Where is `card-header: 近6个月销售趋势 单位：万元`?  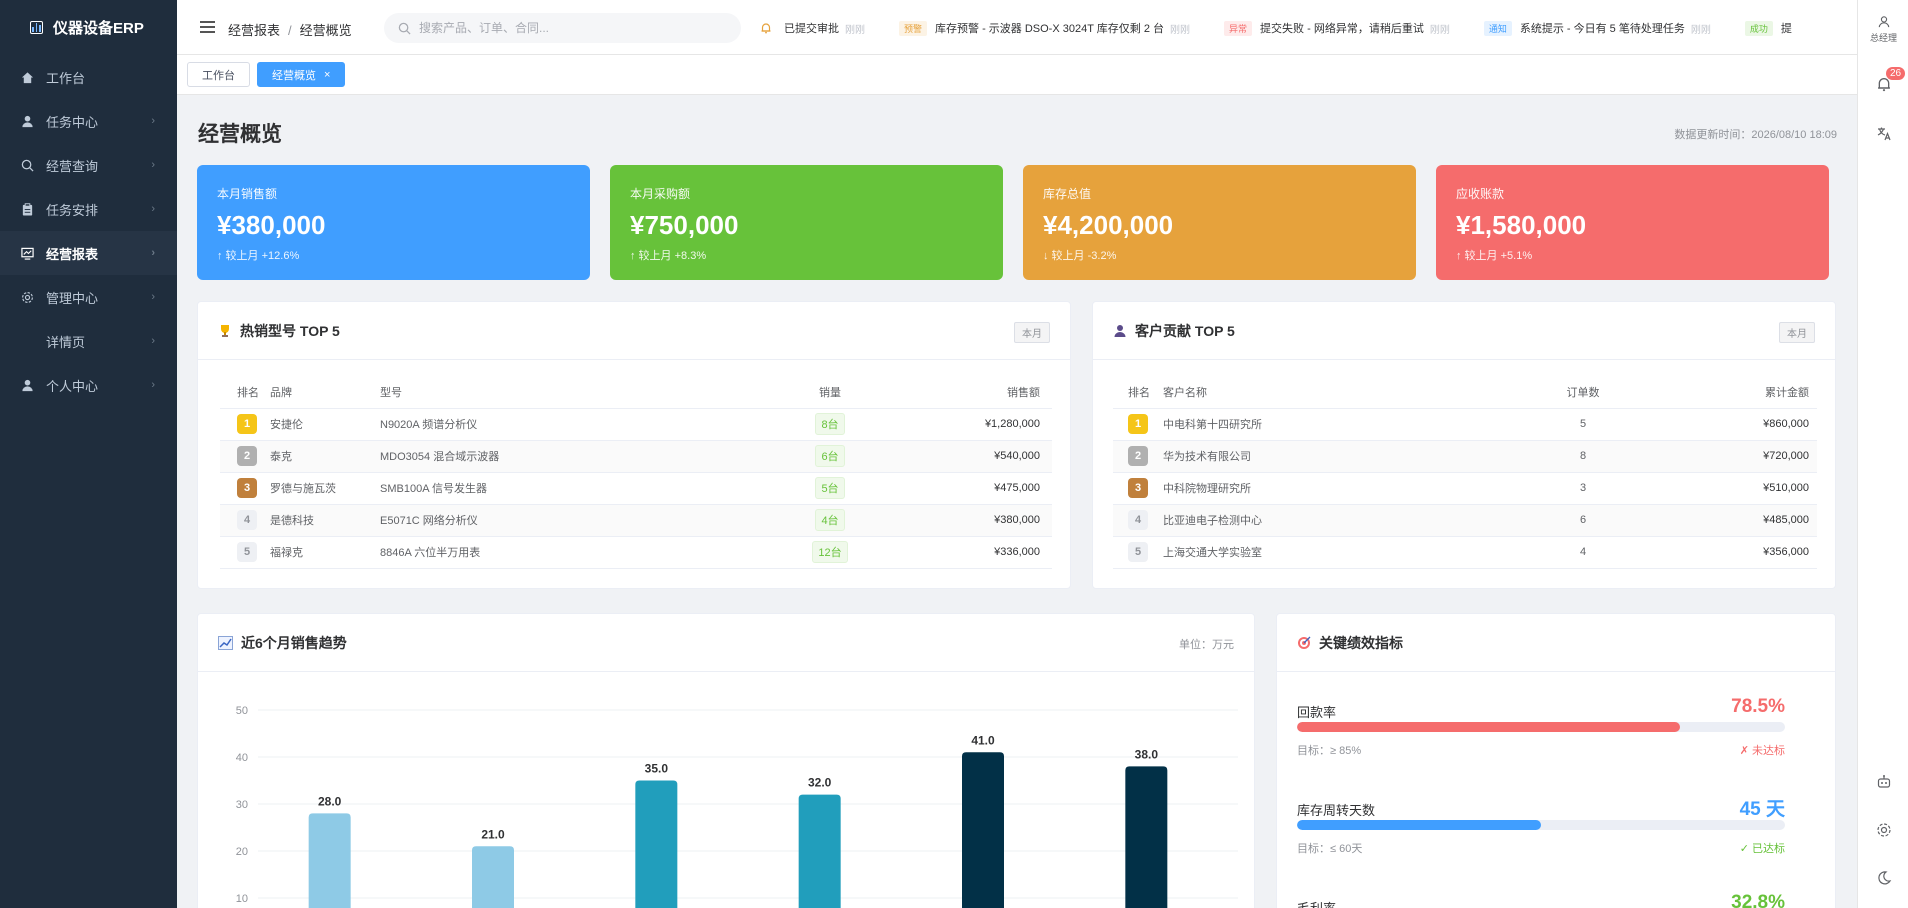 card-header: 近6个月销售趋势 单位：万元 is located at coordinates (726, 643).